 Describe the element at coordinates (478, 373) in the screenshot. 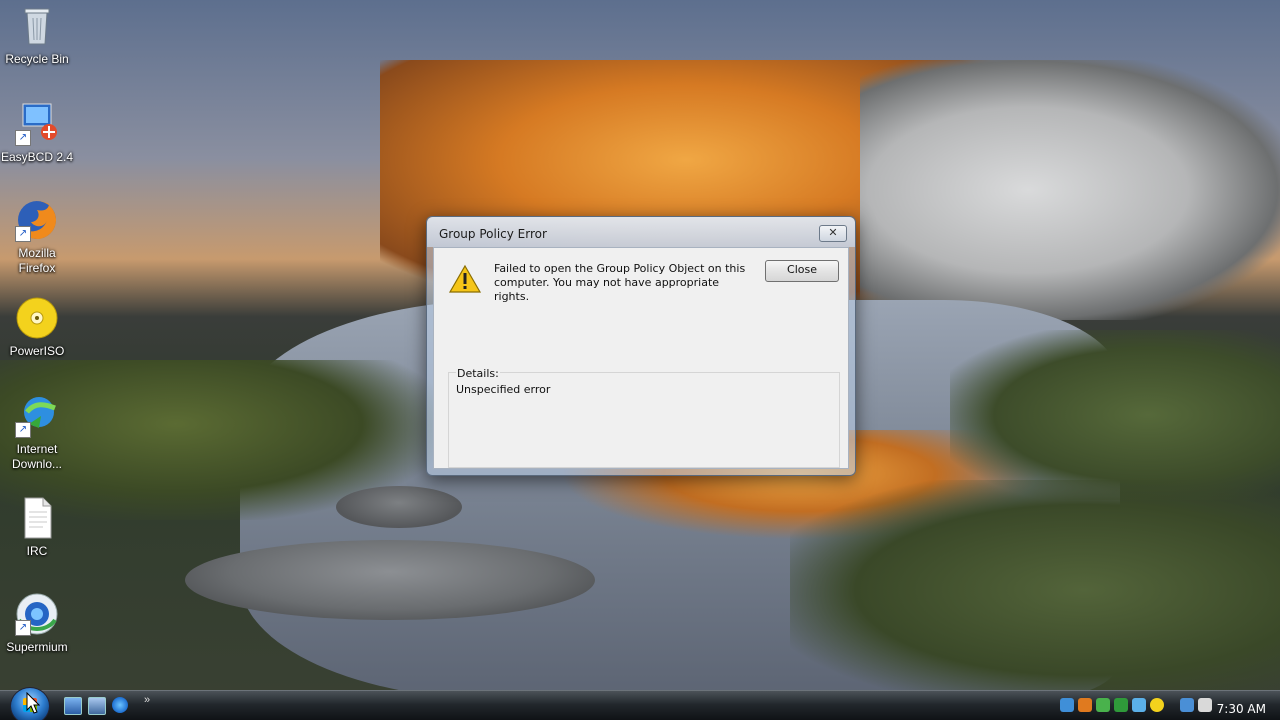

I see `details-label: Details:` at that location.